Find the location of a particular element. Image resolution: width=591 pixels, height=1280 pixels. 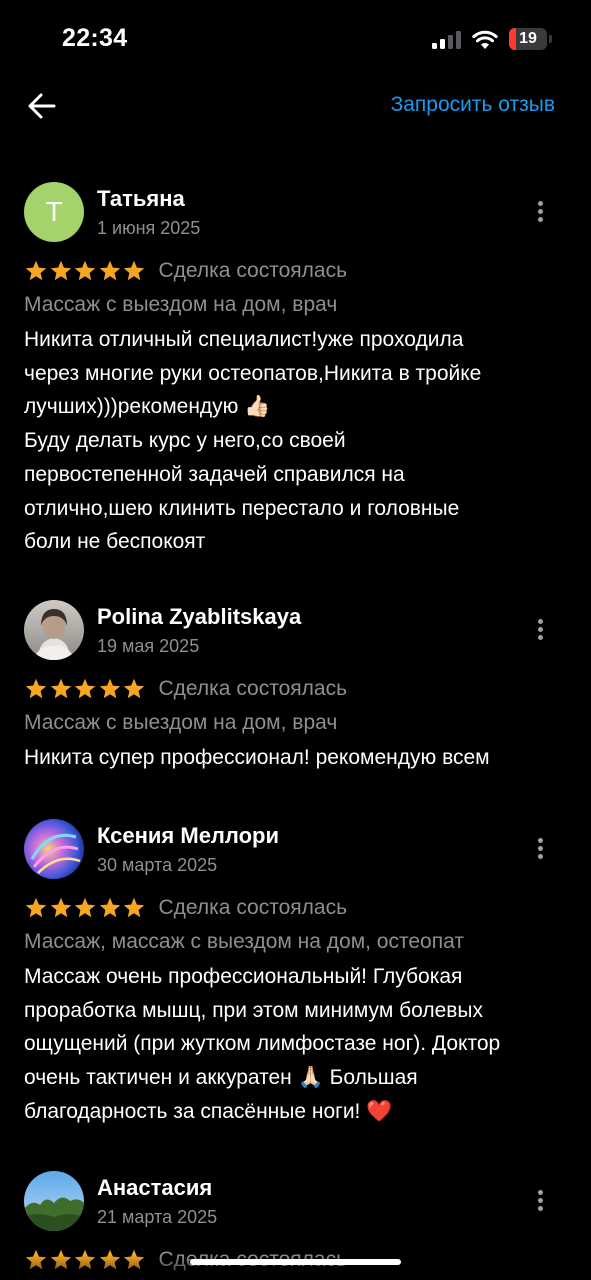

review-author: Татьяна is located at coordinates (141, 199).